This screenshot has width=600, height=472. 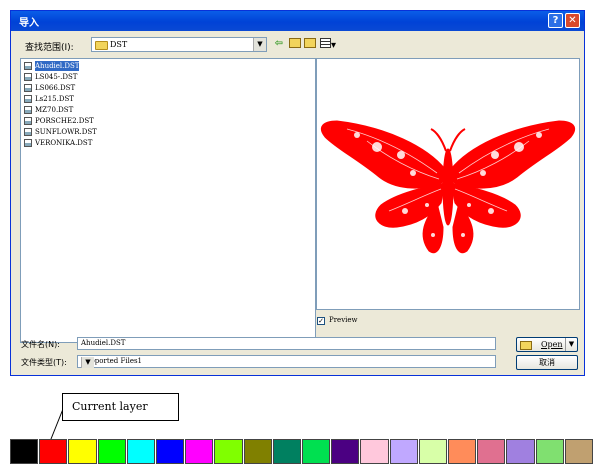 I want to click on file-type-label: 文件类型(T):, so click(x=44, y=362).